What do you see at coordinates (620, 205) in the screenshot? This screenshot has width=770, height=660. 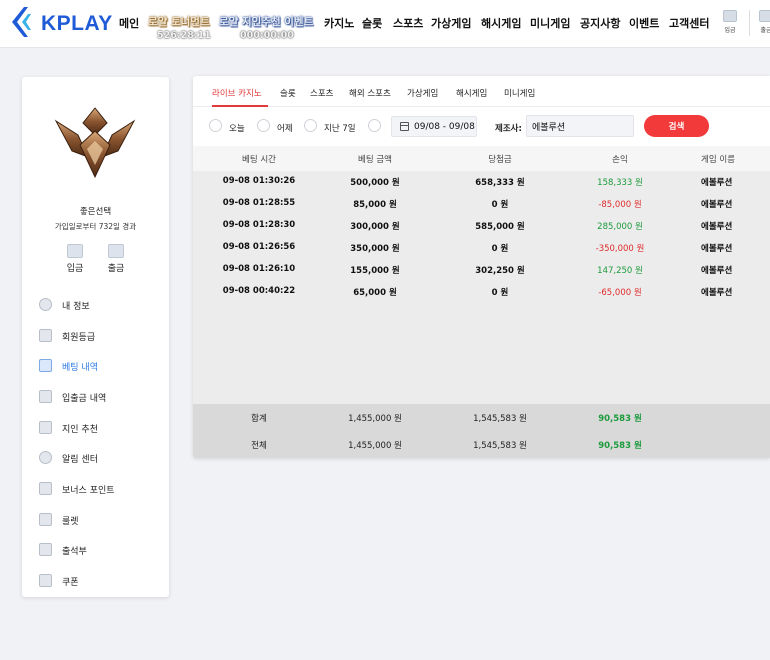 I see `profit: -85,000 원` at bounding box center [620, 205].